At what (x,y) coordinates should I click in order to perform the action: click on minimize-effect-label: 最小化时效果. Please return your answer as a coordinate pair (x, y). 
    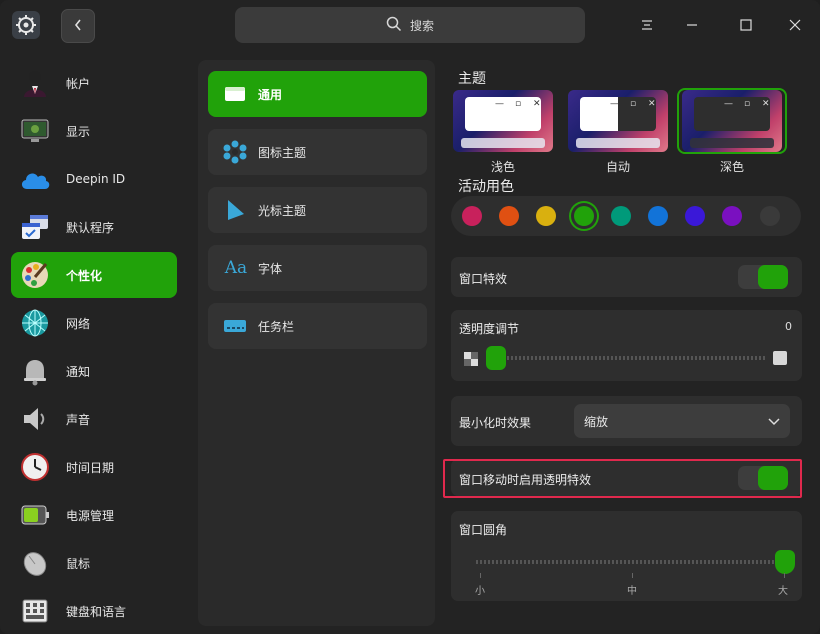
    Looking at the image, I should click on (495, 423).